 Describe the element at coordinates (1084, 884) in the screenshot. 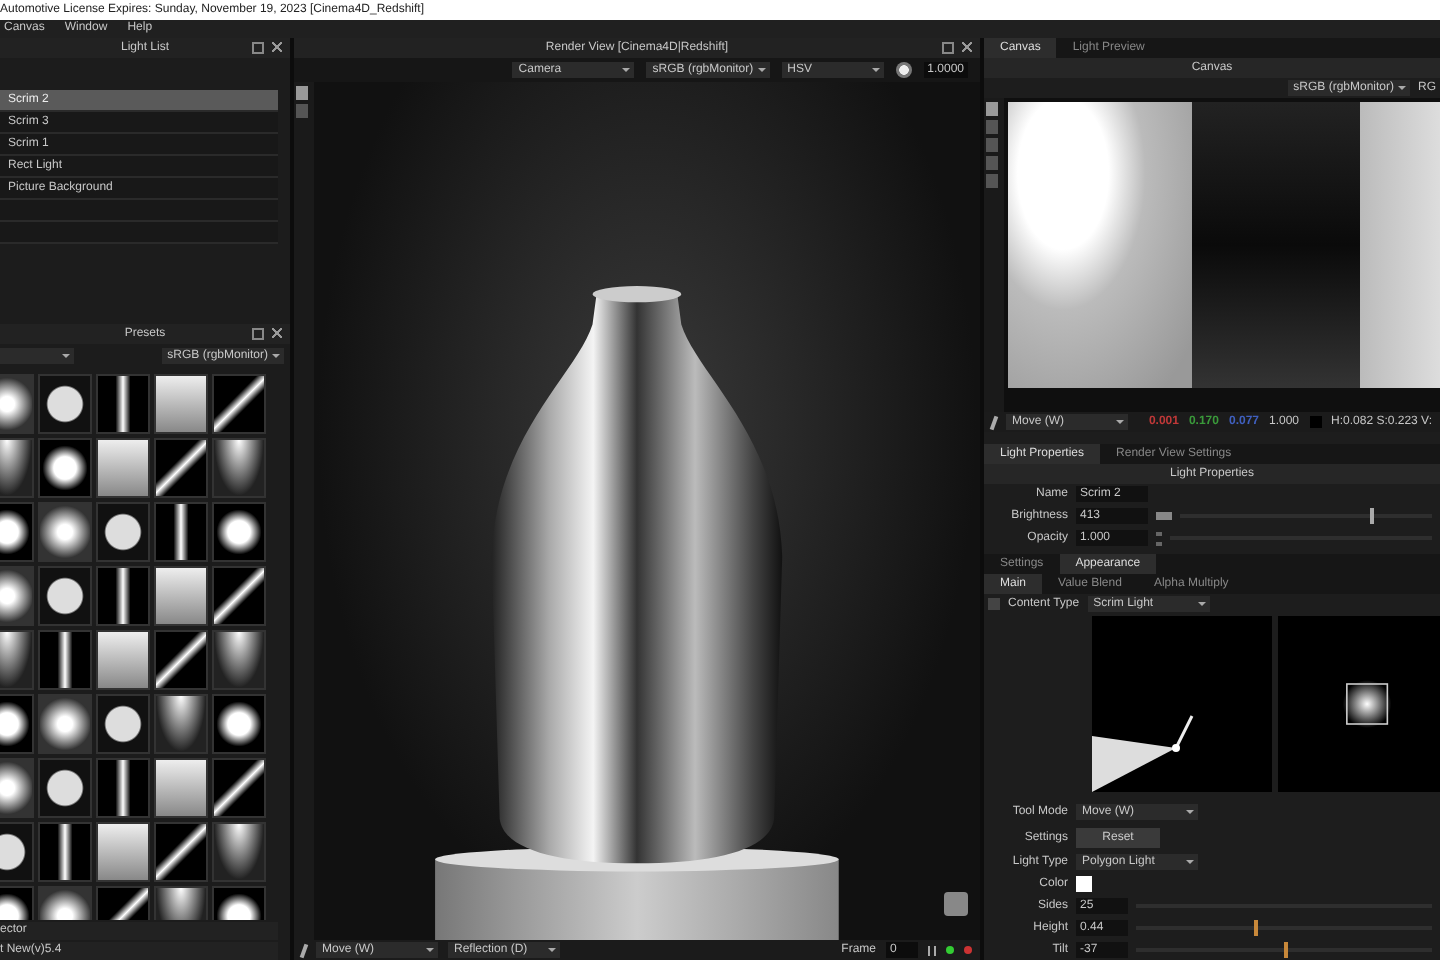

I see `color-swatch` at that location.